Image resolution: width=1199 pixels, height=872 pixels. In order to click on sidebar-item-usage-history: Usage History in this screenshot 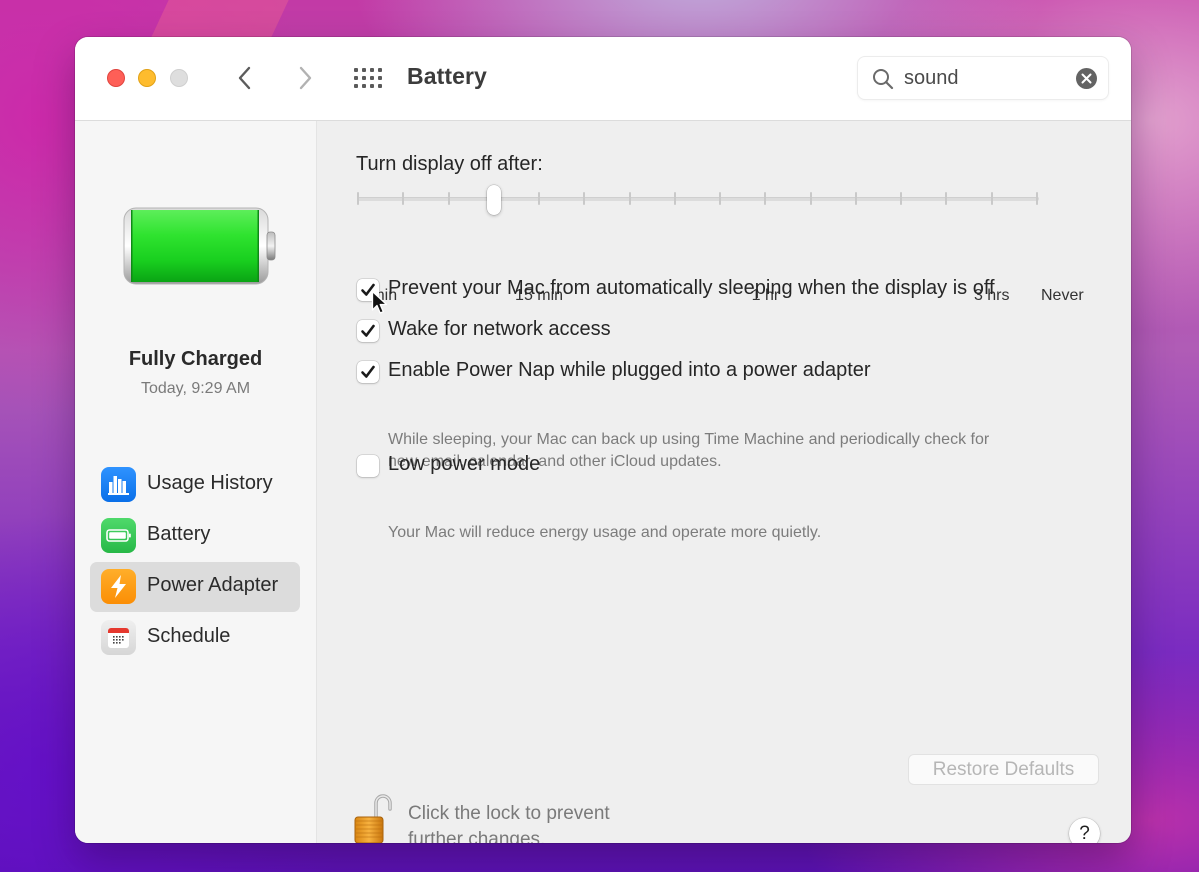, I will do `click(195, 485)`.